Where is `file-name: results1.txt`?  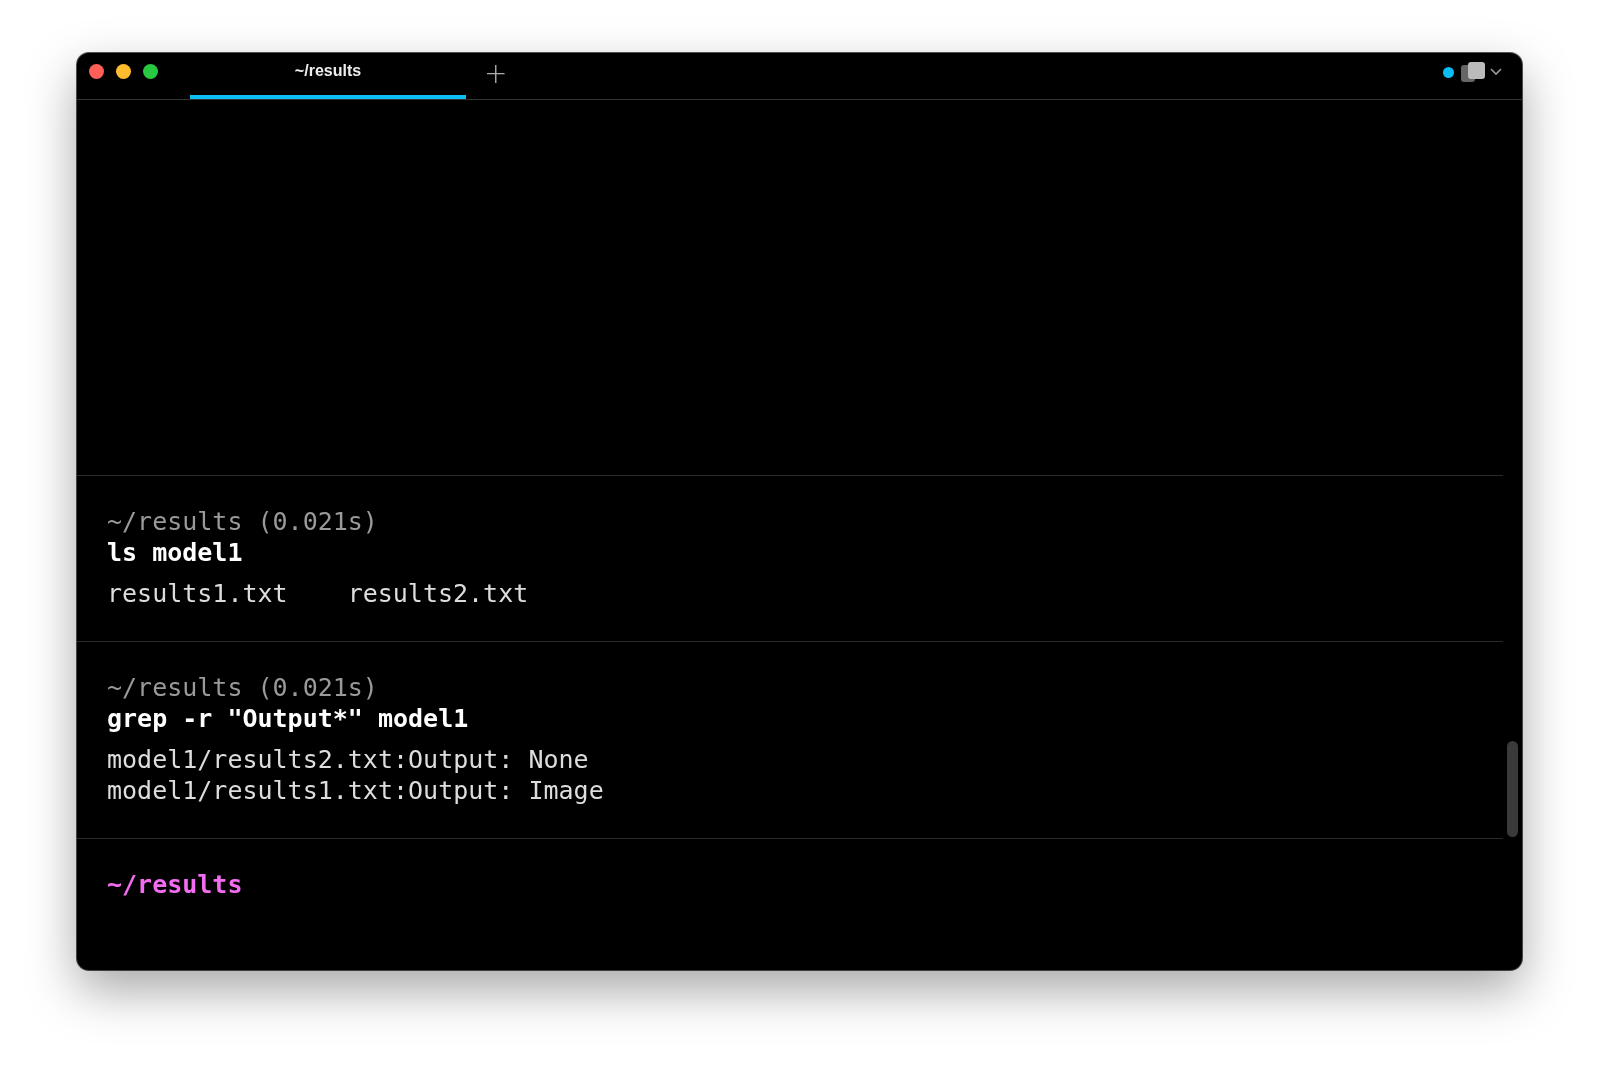 file-name: results1.txt is located at coordinates (197, 593).